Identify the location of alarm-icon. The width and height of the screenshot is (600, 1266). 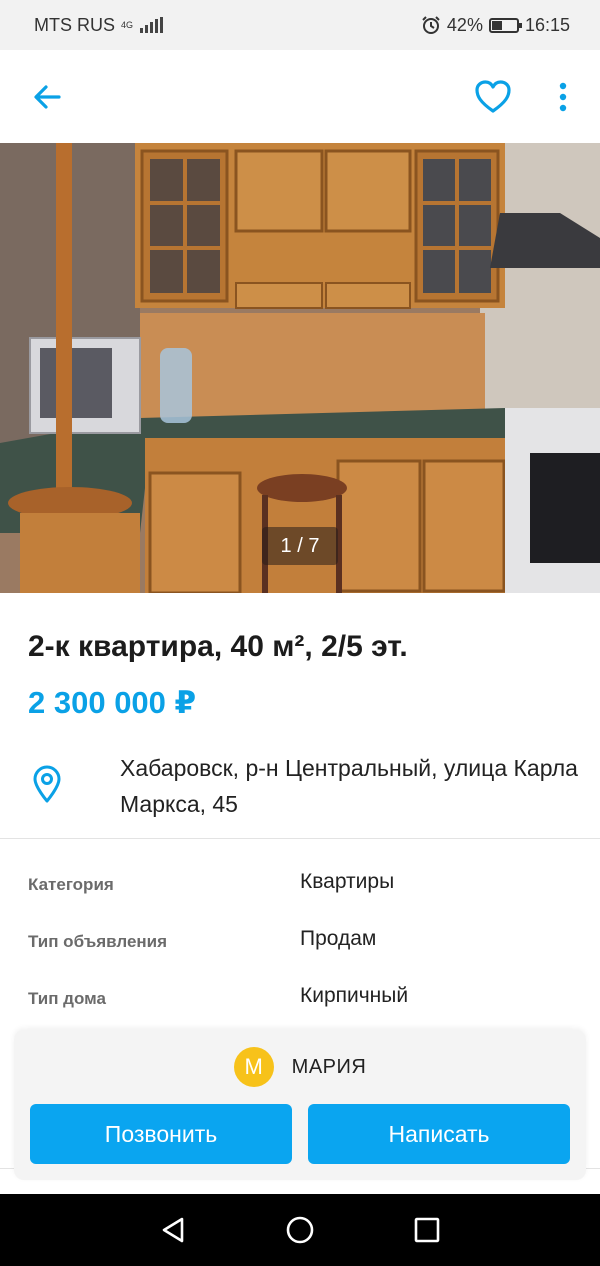
(431, 25).